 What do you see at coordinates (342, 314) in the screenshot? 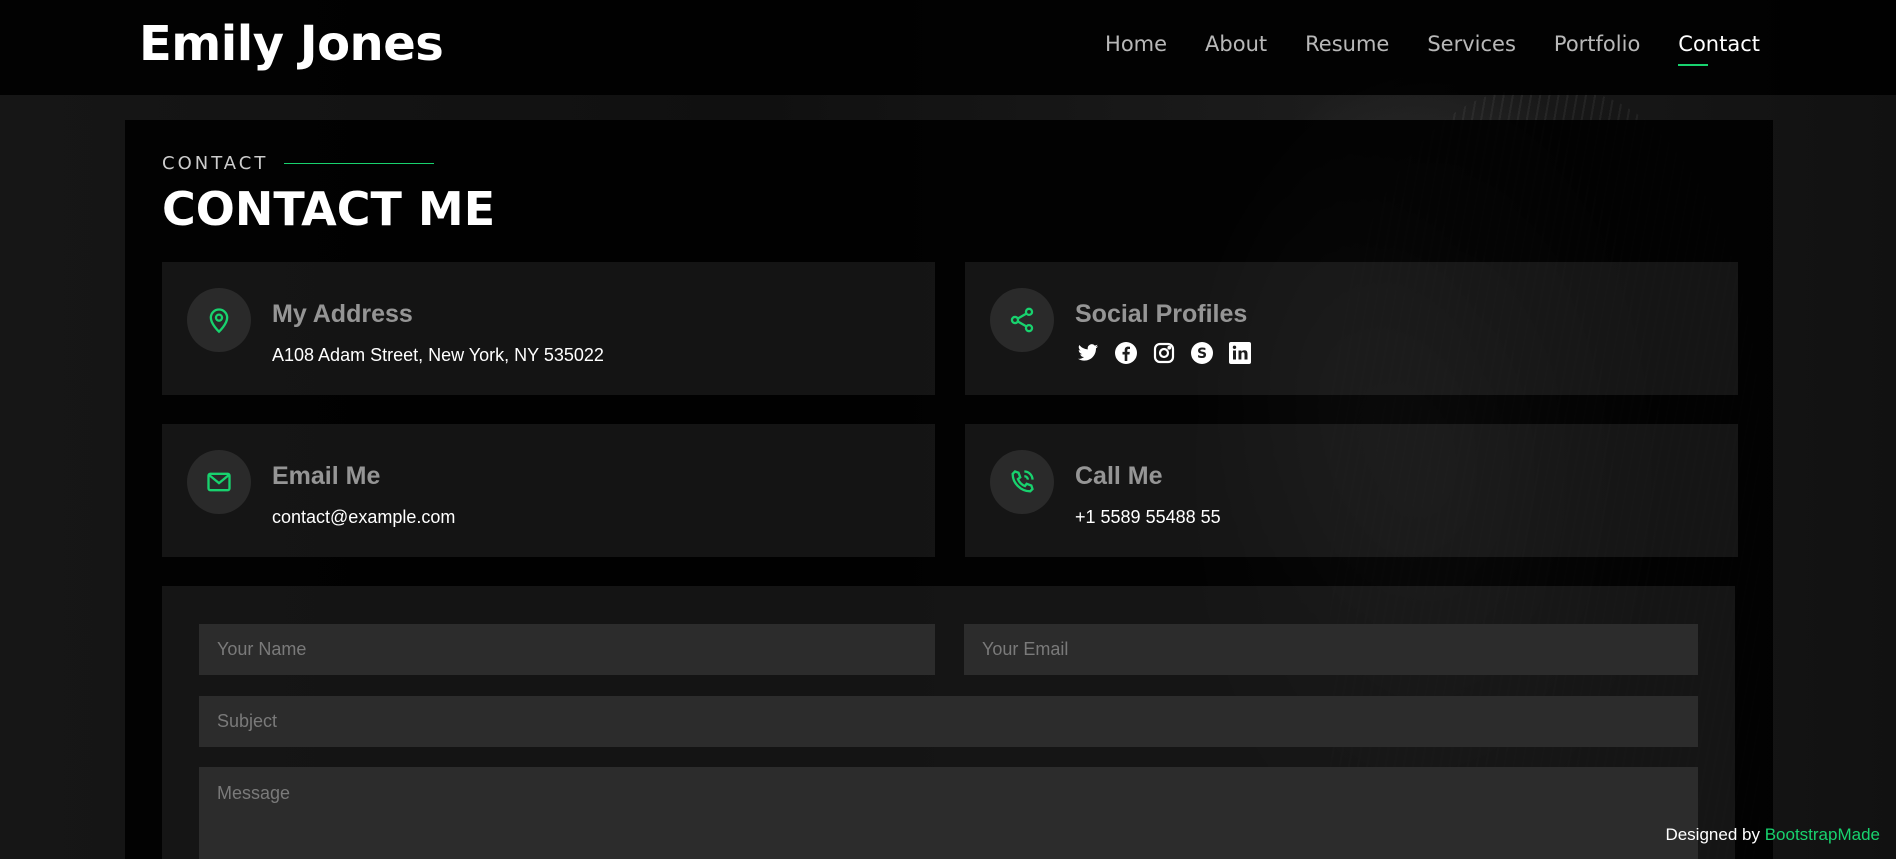
I see `address-title: My Address` at bounding box center [342, 314].